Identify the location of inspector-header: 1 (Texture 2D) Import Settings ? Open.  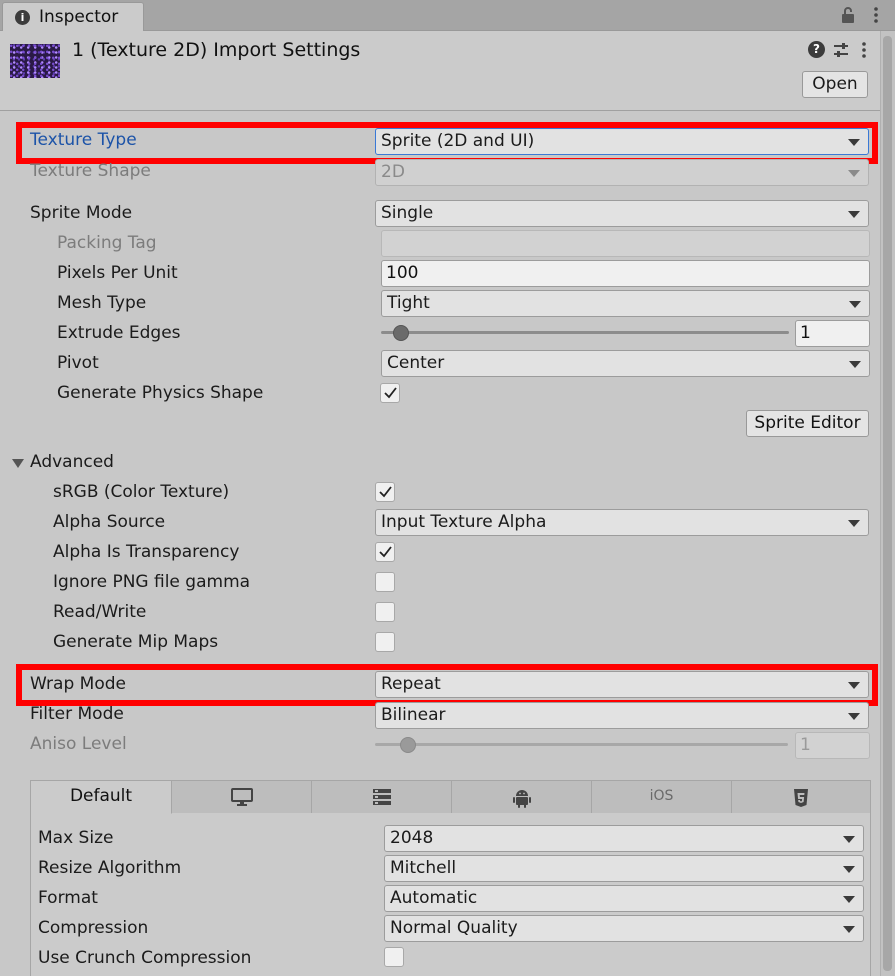
(440, 71).